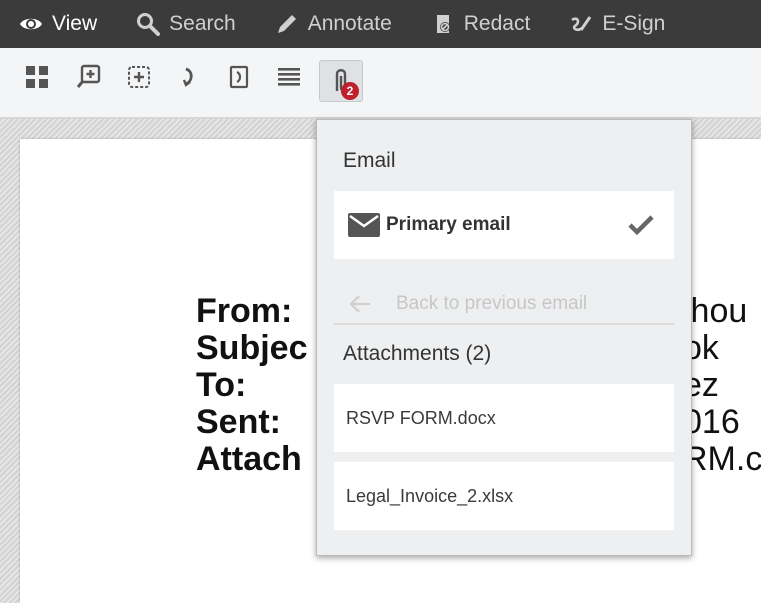  What do you see at coordinates (421, 417) in the screenshot?
I see `attachment-name: RSVP FORM.docx` at bounding box center [421, 417].